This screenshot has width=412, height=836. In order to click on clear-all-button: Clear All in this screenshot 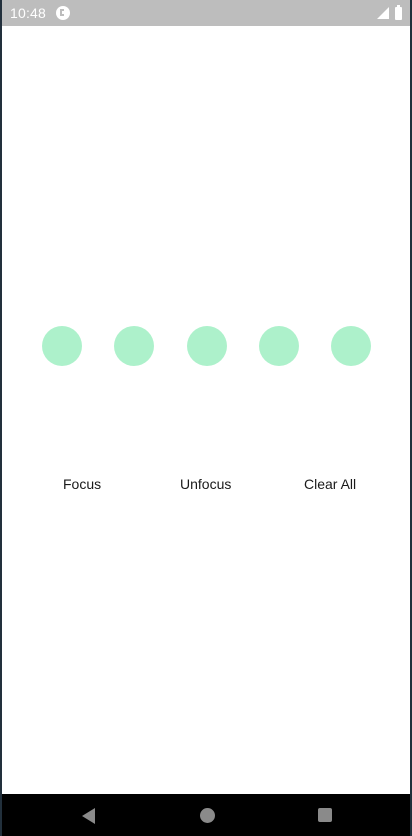, I will do `click(330, 484)`.